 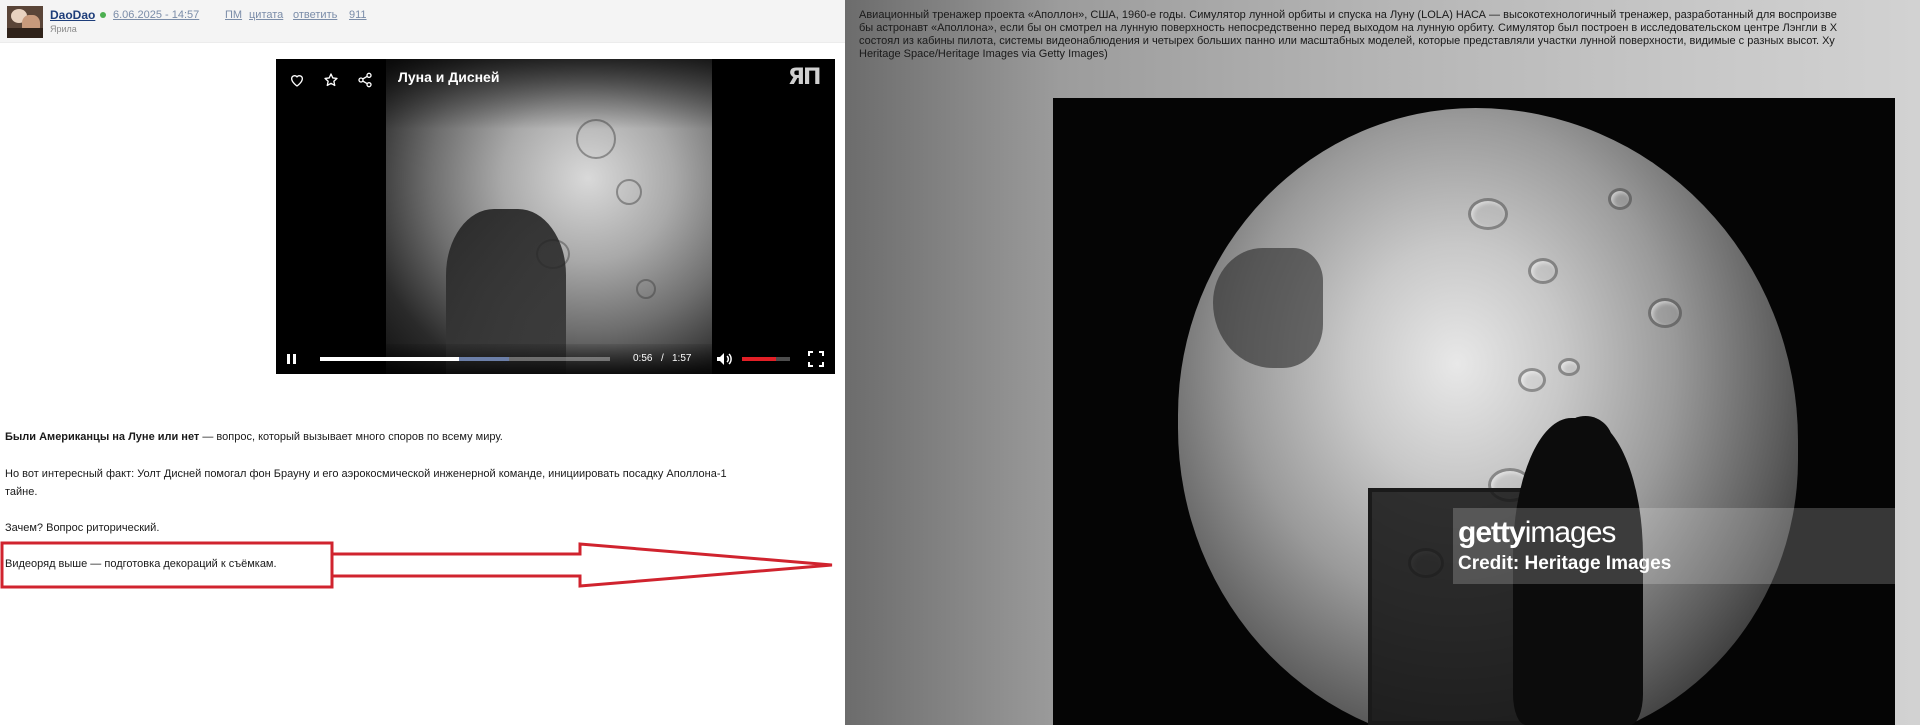 What do you see at coordinates (390, 359) in the screenshot?
I see `progress-played` at bounding box center [390, 359].